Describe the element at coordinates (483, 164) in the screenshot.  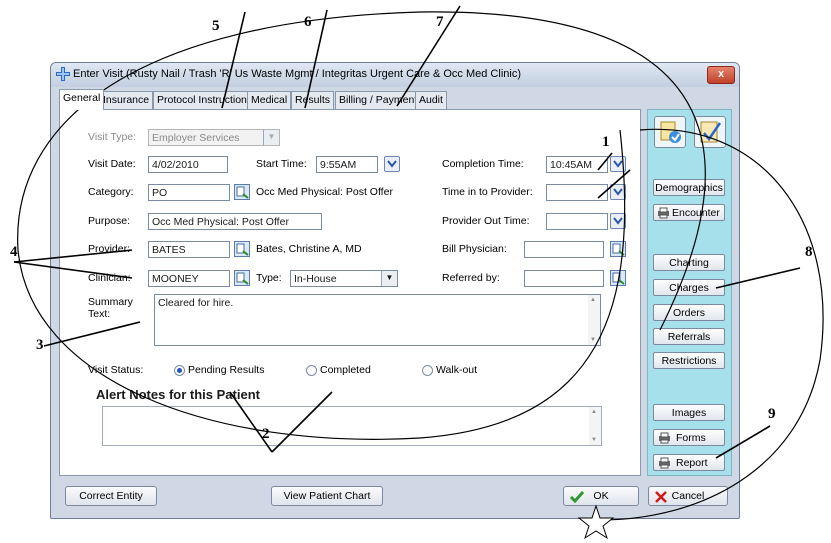
I see `completion-time-label: Completion Time:` at that location.